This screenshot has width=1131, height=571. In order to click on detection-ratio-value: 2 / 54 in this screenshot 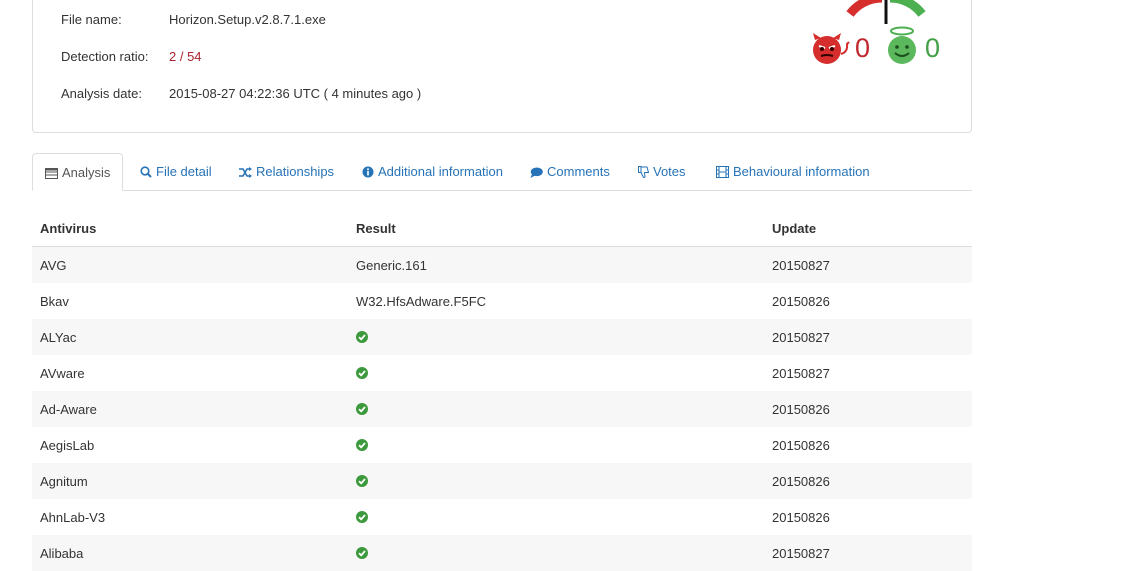, I will do `click(185, 56)`.